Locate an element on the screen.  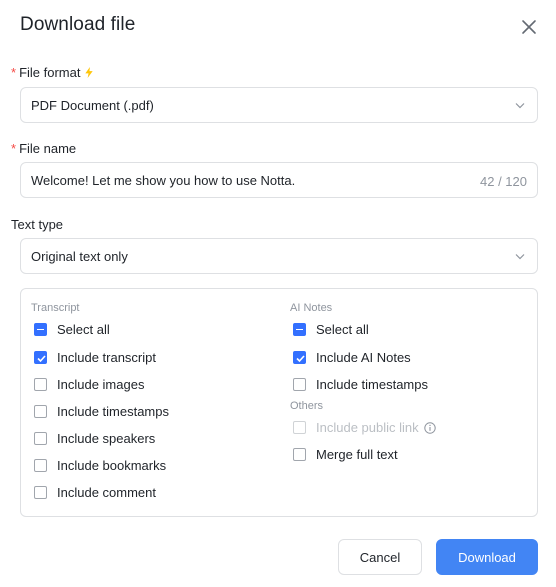
checkbox-label: Include images is located at coordinates (101, 384).